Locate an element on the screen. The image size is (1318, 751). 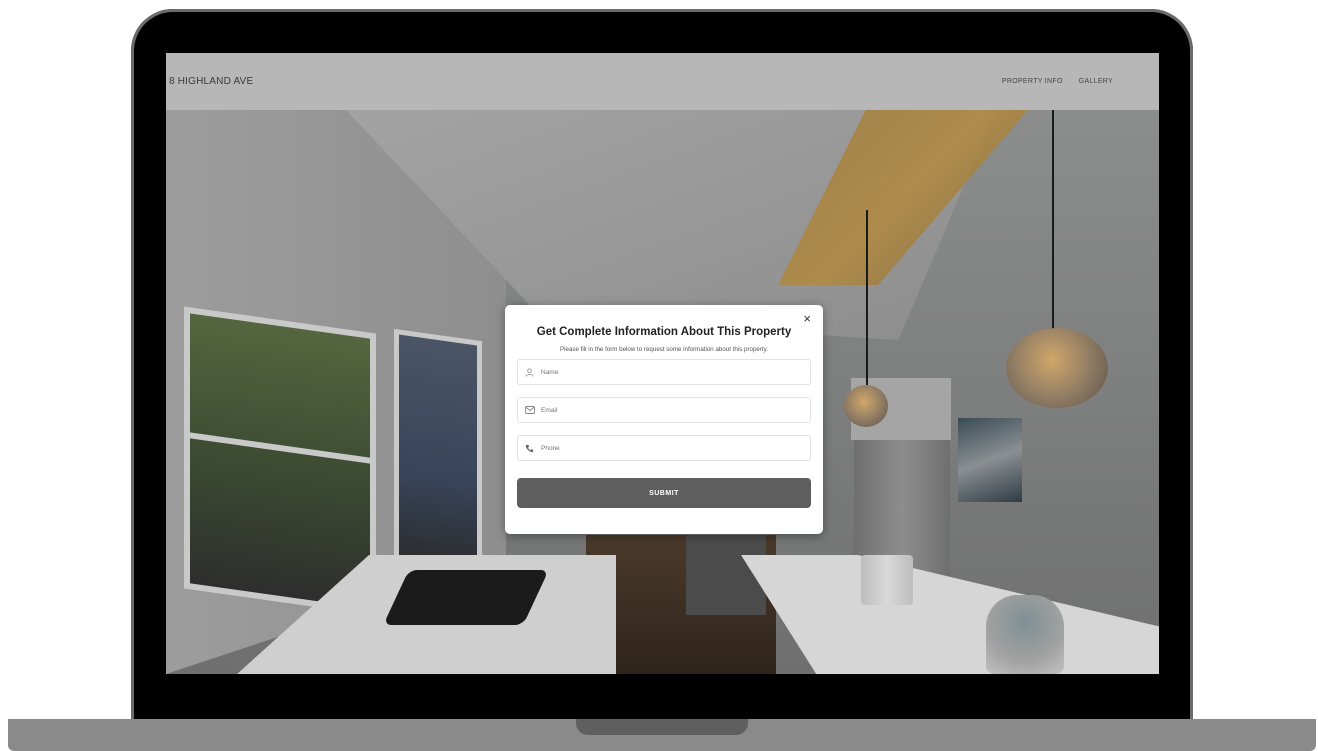
nav-gallery: GALLERY is located at coordinates (1096, 81).